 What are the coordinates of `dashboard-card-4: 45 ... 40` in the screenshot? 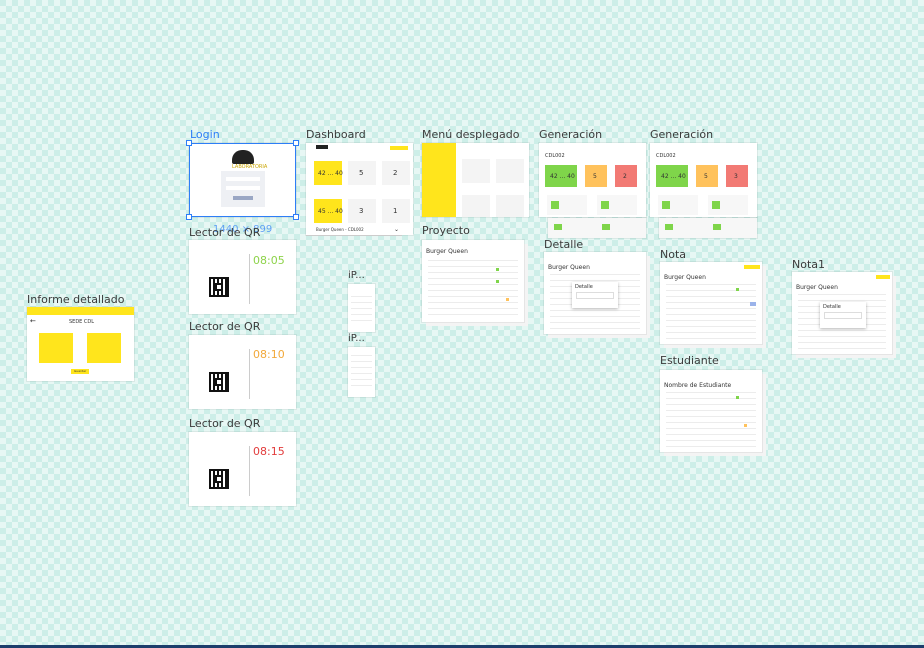 It's located at (328, 211).